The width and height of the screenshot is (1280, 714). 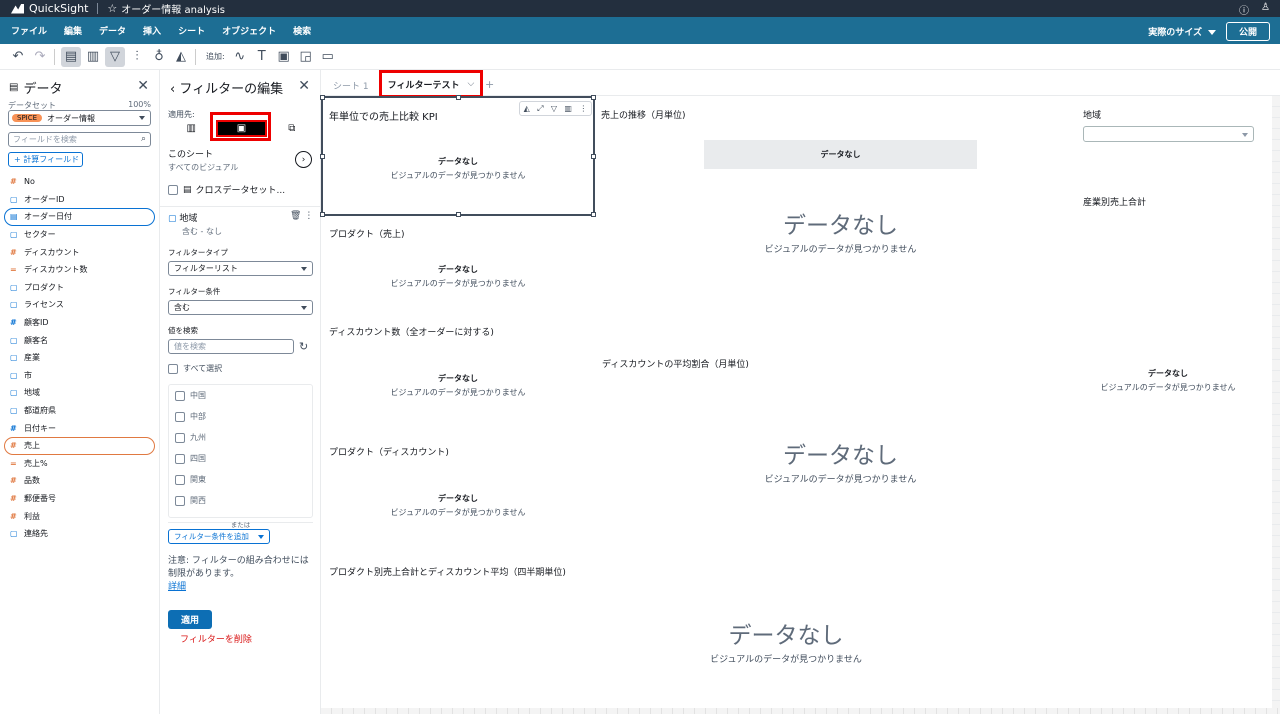 I want to click on value-item: 九州, so click(x=240, y=437).